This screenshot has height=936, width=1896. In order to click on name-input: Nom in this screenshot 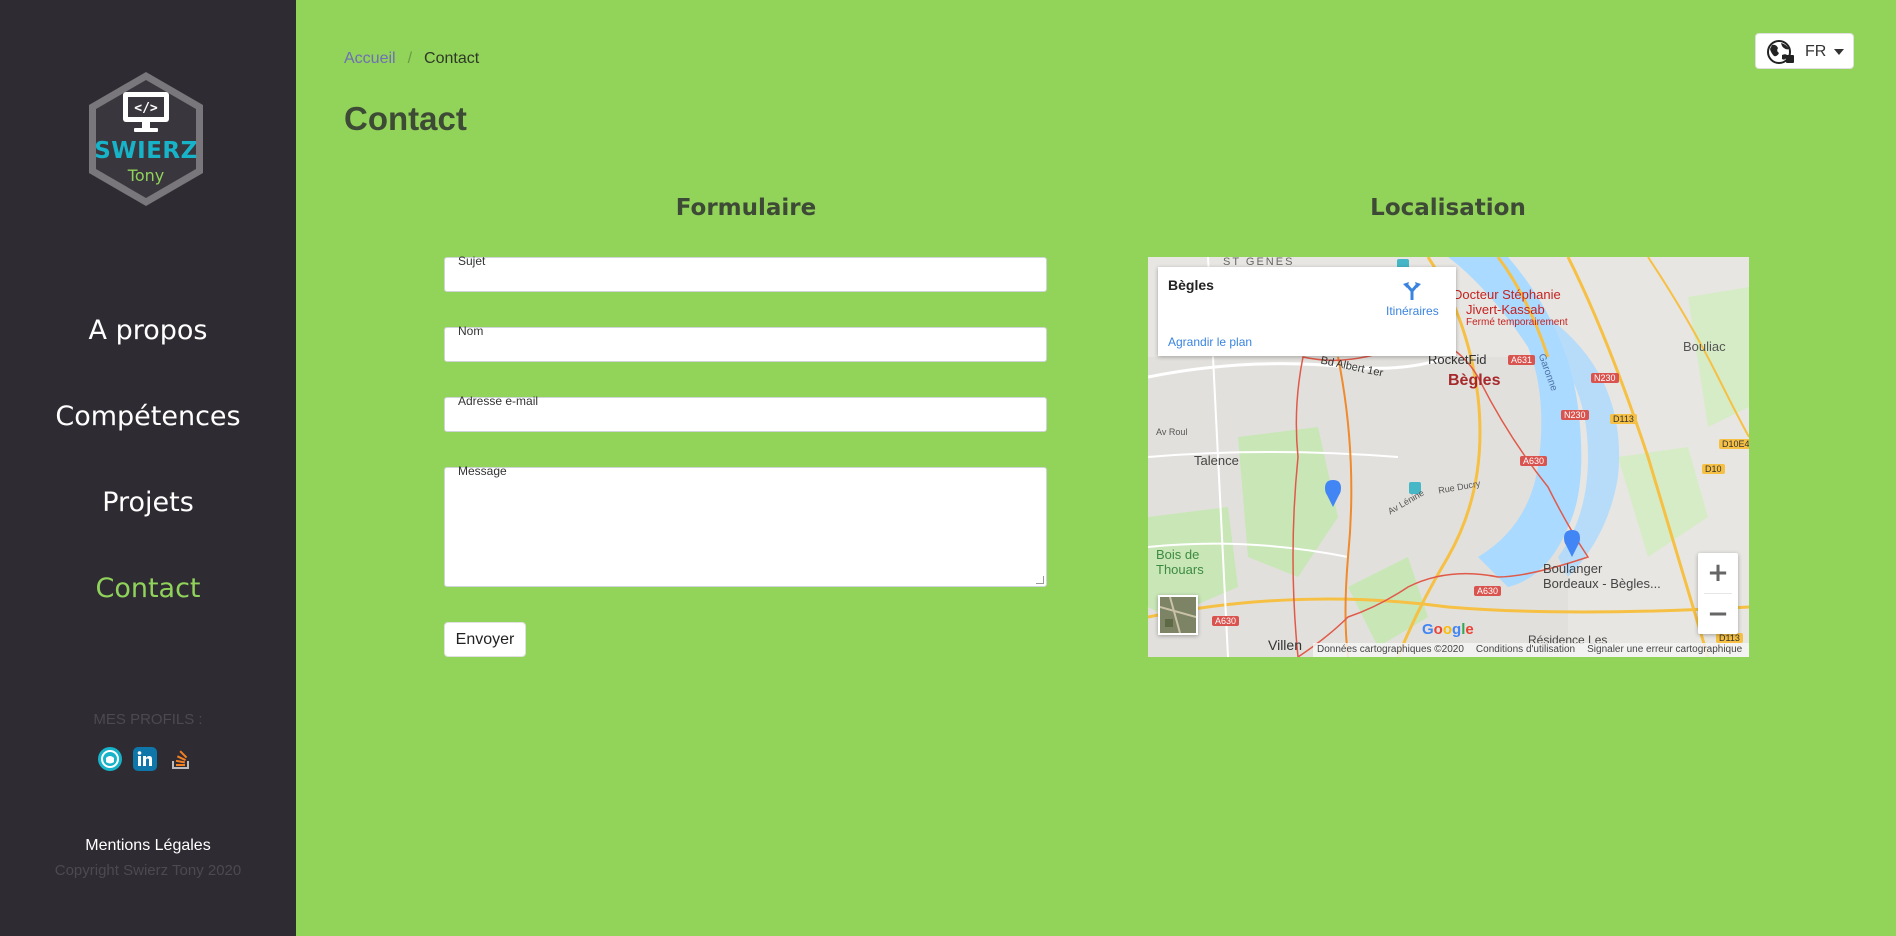, I will do `click(745, 343)`.